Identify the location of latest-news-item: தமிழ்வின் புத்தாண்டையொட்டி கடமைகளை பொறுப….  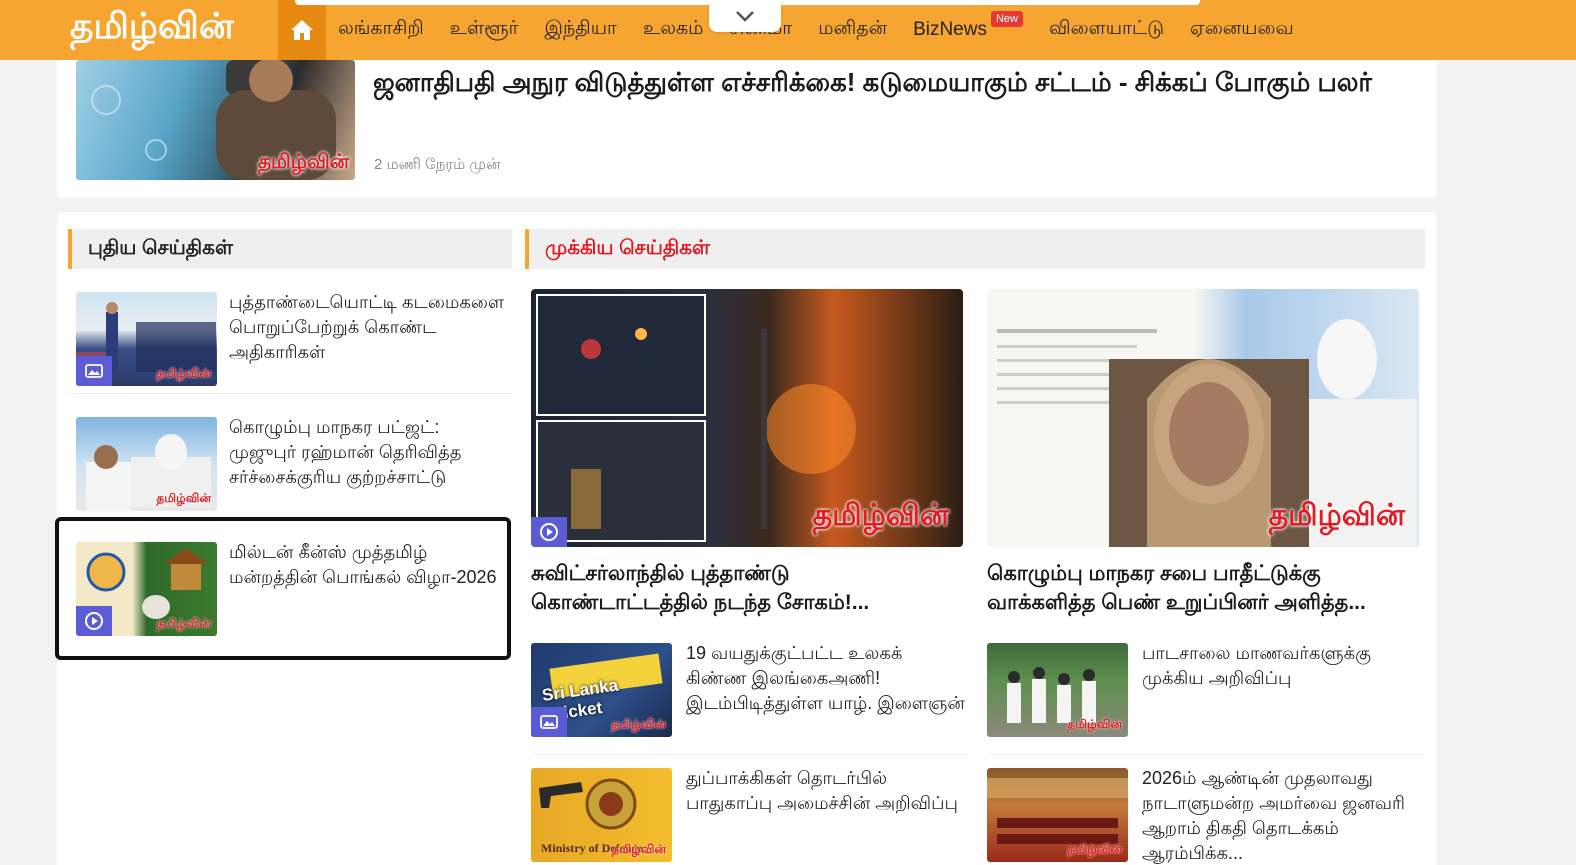
(290, 337).